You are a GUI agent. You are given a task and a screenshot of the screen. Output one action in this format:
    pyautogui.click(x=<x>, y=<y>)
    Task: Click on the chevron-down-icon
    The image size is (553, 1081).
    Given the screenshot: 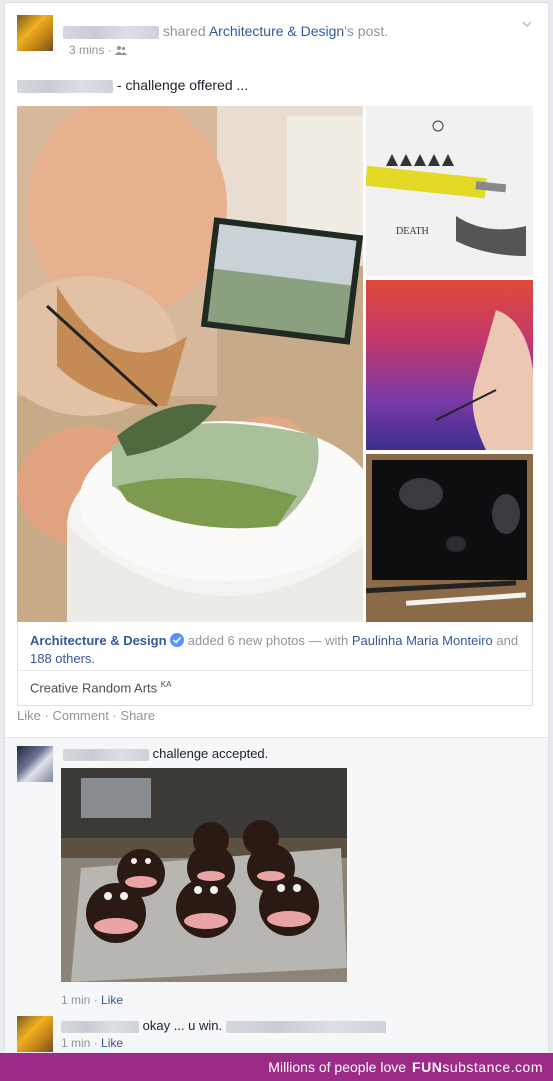 What is the action you would take?
    pyautogui.click(x=527, y=24)
    